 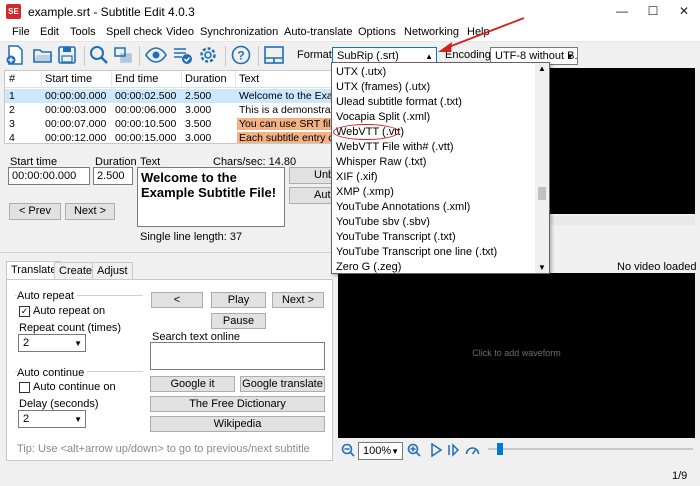 I want to click on list-item: YouTube Annotations (.xml), so click(x=403, y=209).